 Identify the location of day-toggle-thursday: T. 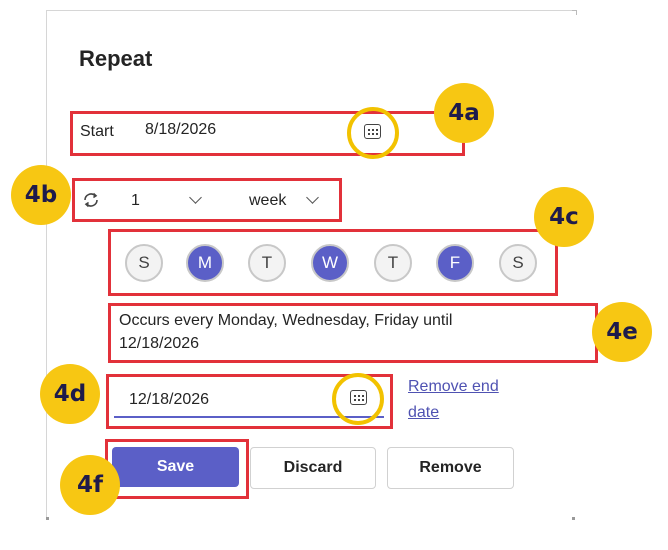
(393, 263).